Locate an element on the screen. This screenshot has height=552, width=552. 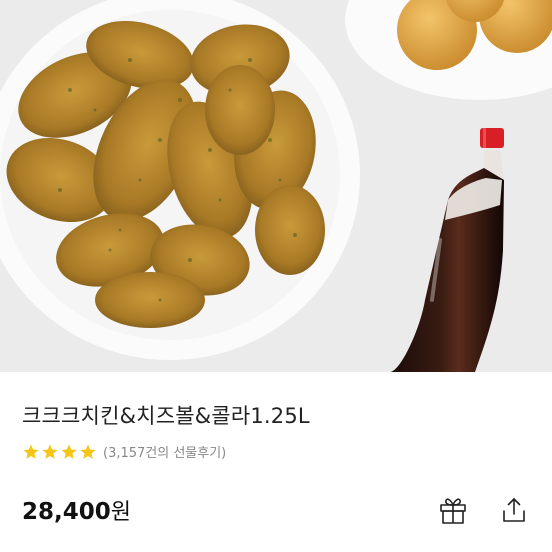
product-price: 28,400원 is located at coordinates (76, 510).